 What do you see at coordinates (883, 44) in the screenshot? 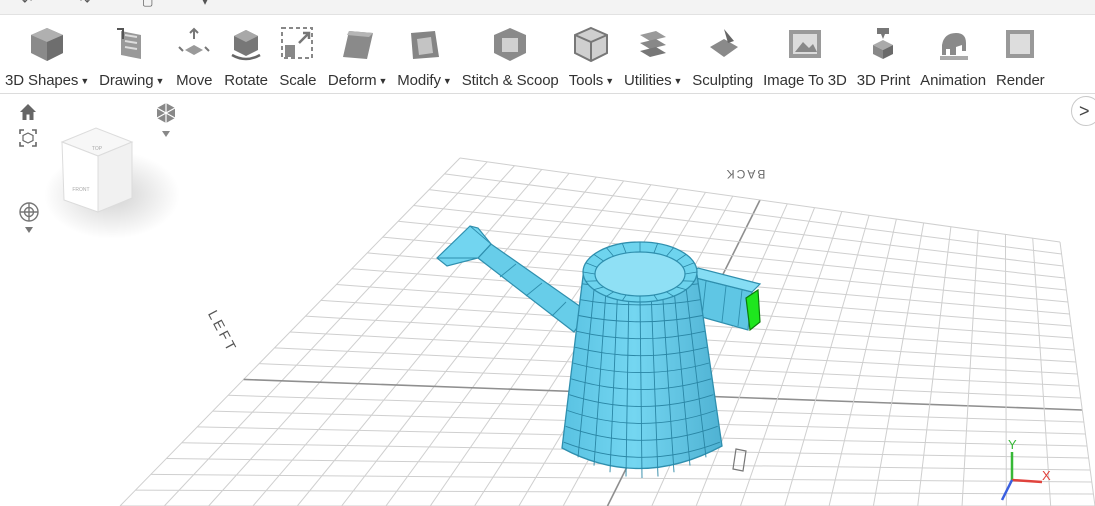
I see `3d-print-icon` at bounding box center [883, 44].